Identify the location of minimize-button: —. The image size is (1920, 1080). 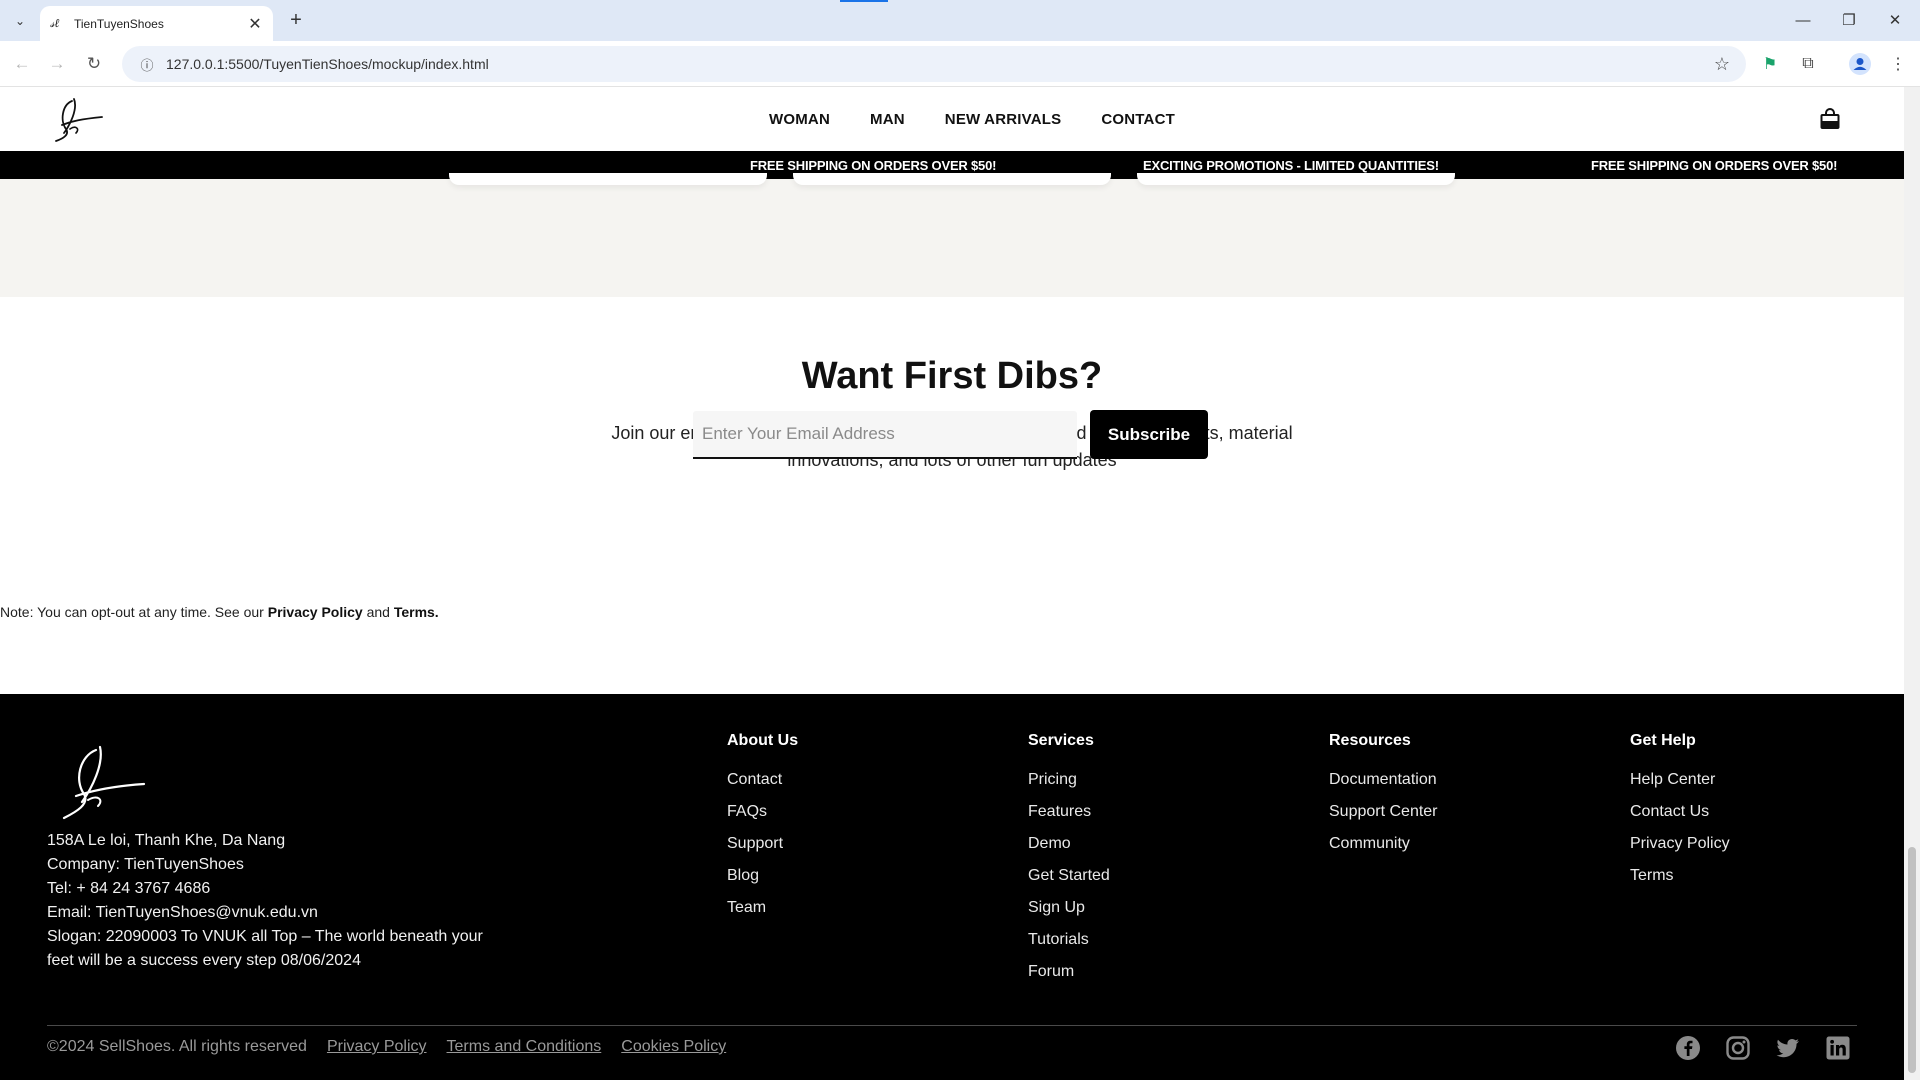
(1803, 20).